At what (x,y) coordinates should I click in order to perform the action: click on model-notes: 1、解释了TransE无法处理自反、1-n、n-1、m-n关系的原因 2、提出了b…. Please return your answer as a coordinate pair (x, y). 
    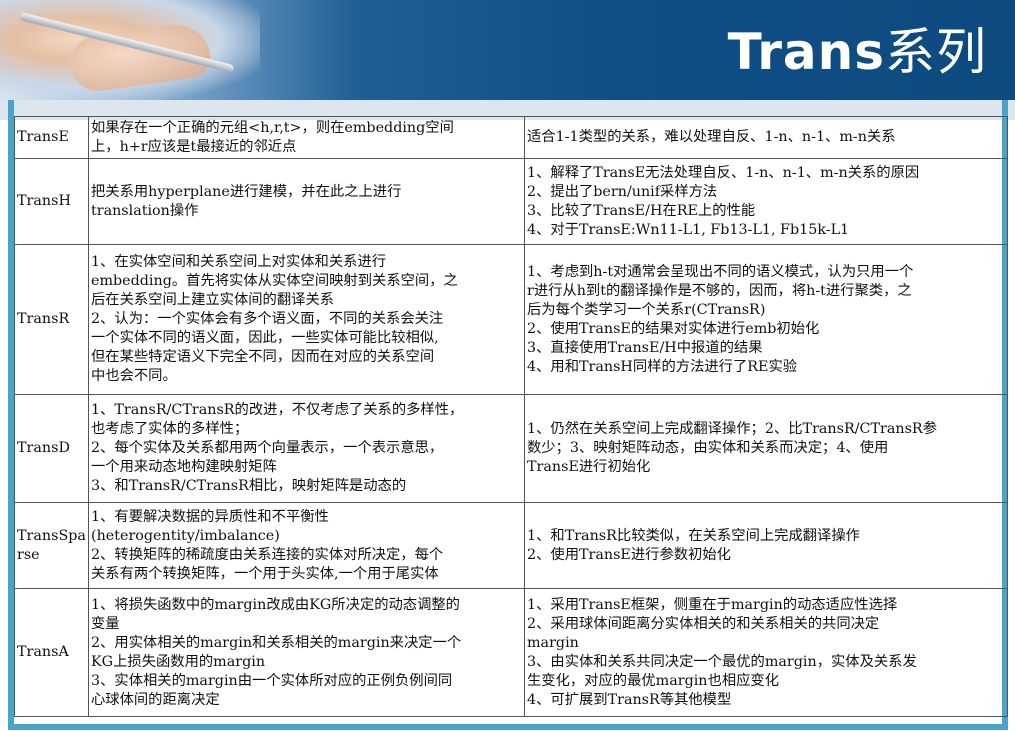
    Looking at the image, I should click on (766, 201).